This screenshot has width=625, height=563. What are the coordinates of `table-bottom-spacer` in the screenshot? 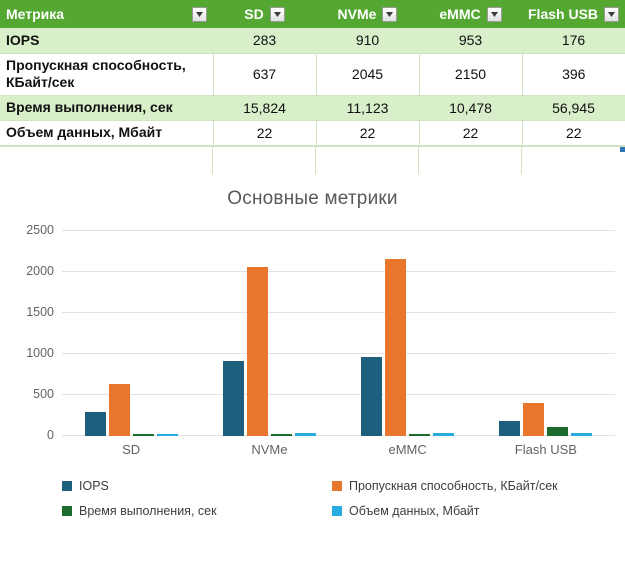 It's located at (312, 159).